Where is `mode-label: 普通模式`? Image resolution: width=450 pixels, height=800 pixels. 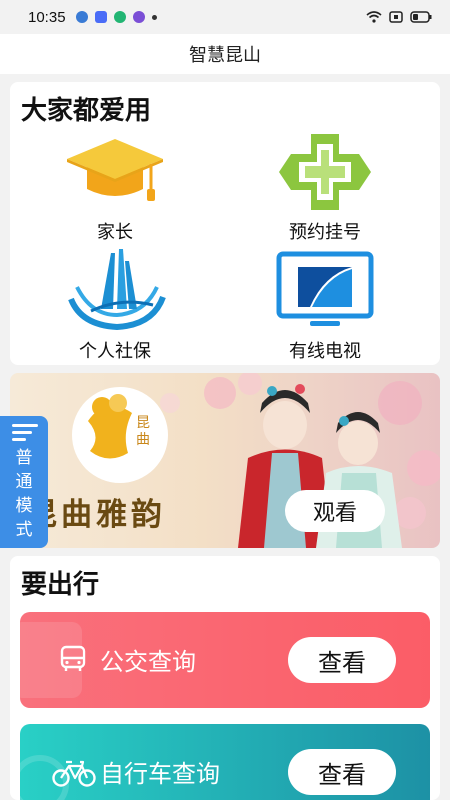 mode-label: 普通模式 is located at coordinates (24, 494).